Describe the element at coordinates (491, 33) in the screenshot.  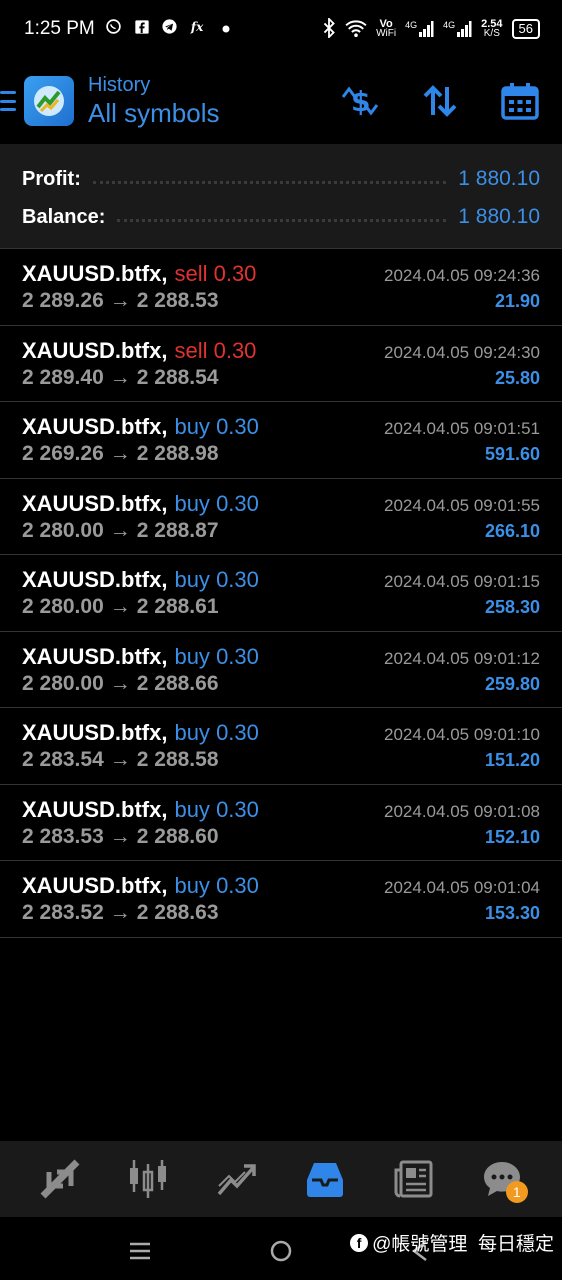
I see `network-speed-unit: K/S` at that location.